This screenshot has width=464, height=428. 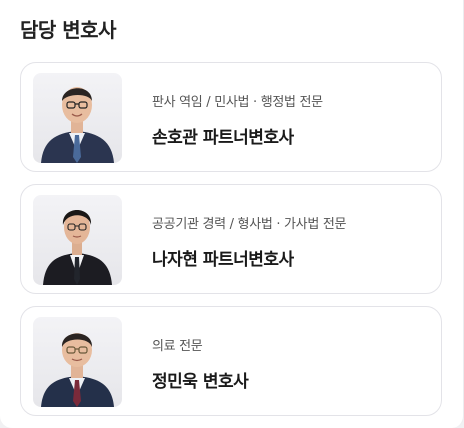 I want to click on lawyer-specialty: 판사 역임 / 민사법 · 행정법 전문, so click(x=237, y=102).